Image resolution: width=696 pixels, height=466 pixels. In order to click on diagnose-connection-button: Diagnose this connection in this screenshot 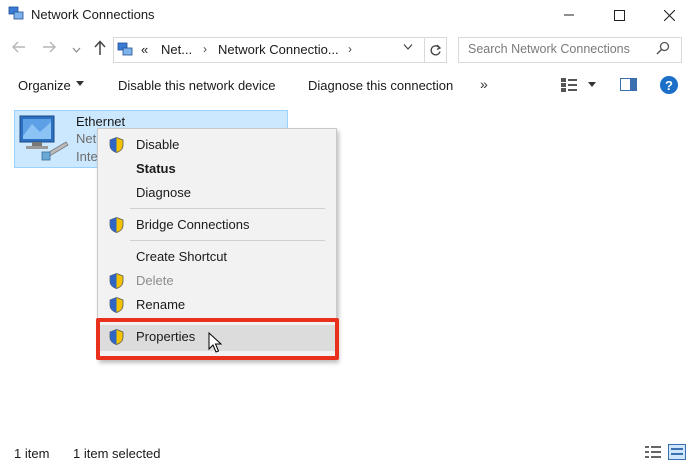, I will do `click(380, 85)`.